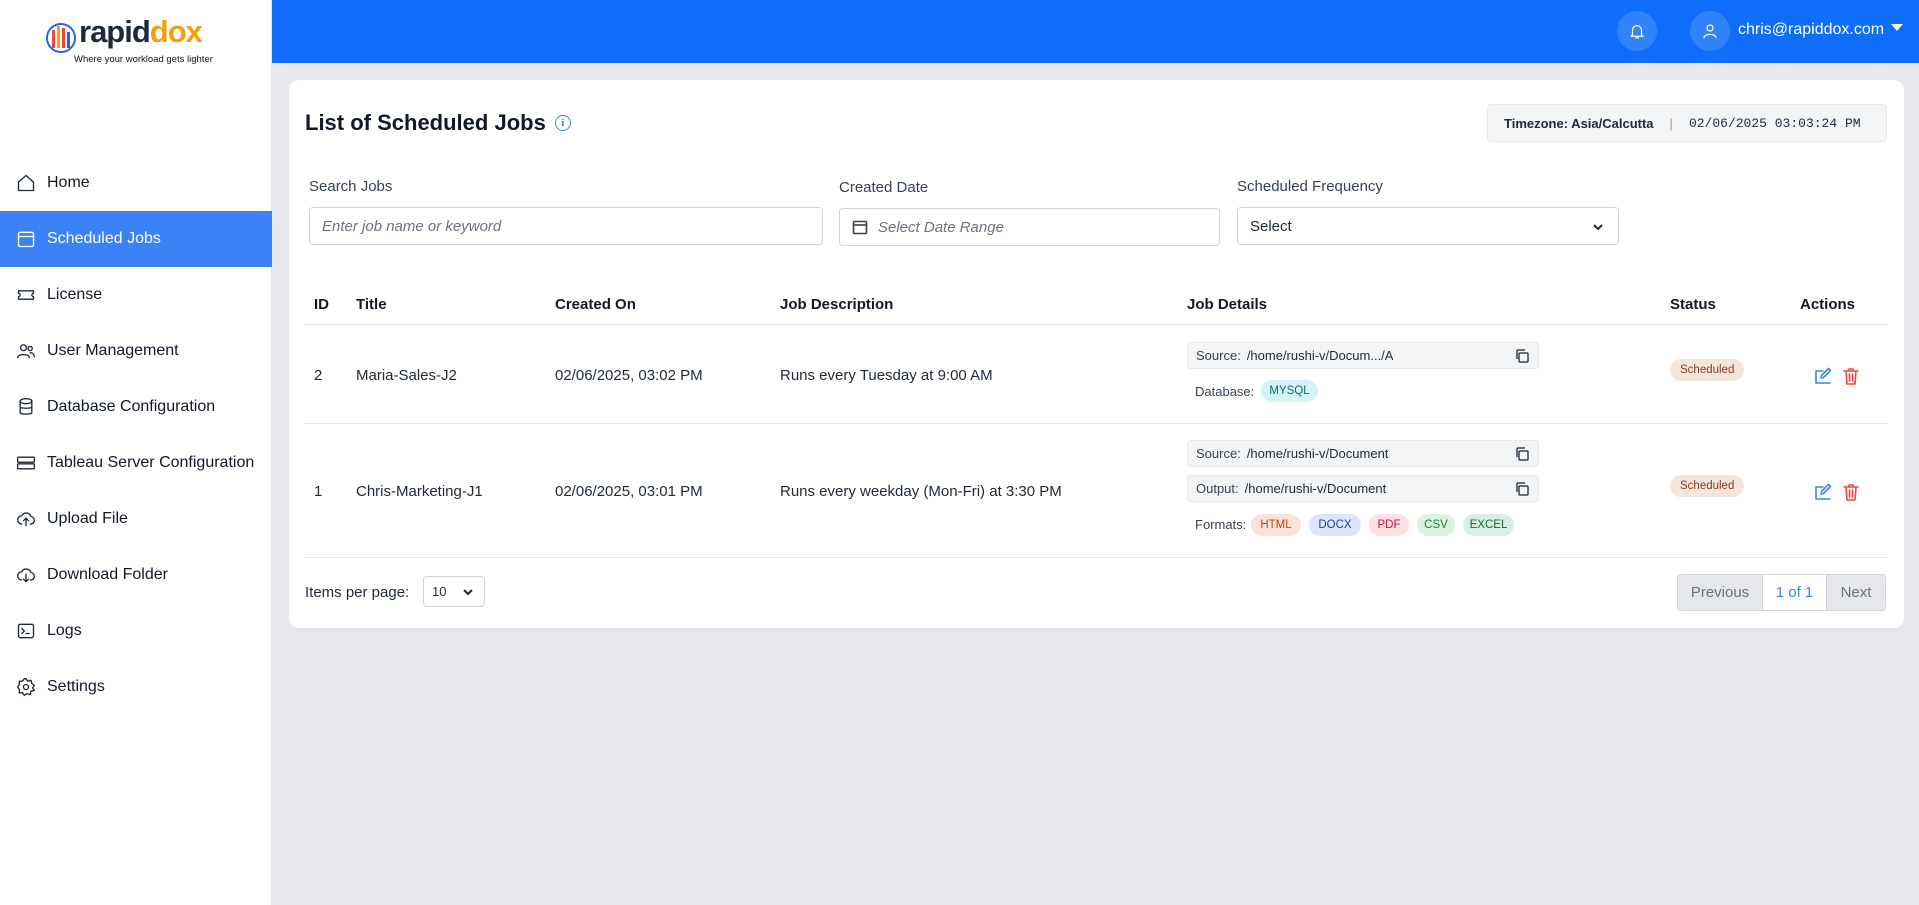 Image resolution: width=1919 pixels, height=905 pixels. Describe the element at coordinates (1095, 31) in the screenshot. I see `top-bar: chris@rapiddox.com` at that location.